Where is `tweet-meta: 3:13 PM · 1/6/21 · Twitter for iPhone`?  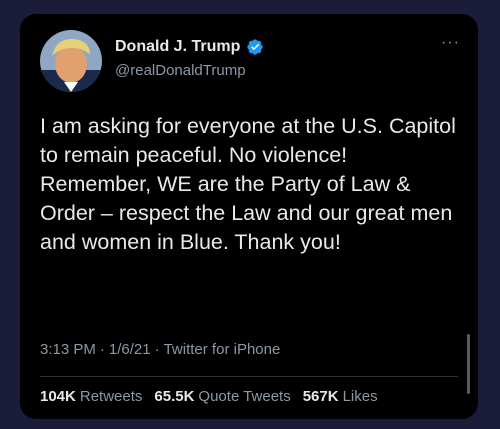 tweet-meta: 3:13 PM · 1/6/21 · Twitter for iPhone is located at coordinates (160, 349).